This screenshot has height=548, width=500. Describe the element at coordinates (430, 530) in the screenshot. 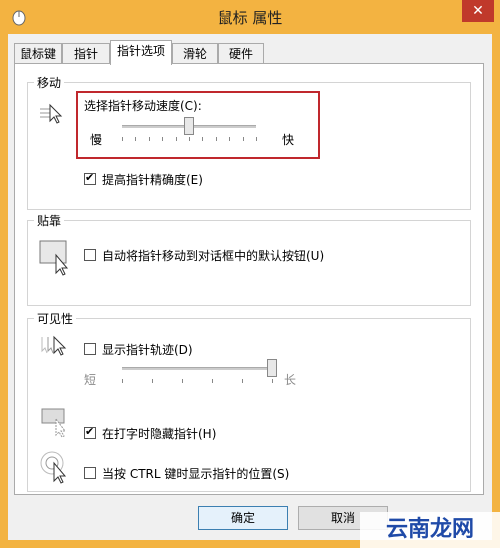

I see `watermark-logo: 云南龙网` at that location.